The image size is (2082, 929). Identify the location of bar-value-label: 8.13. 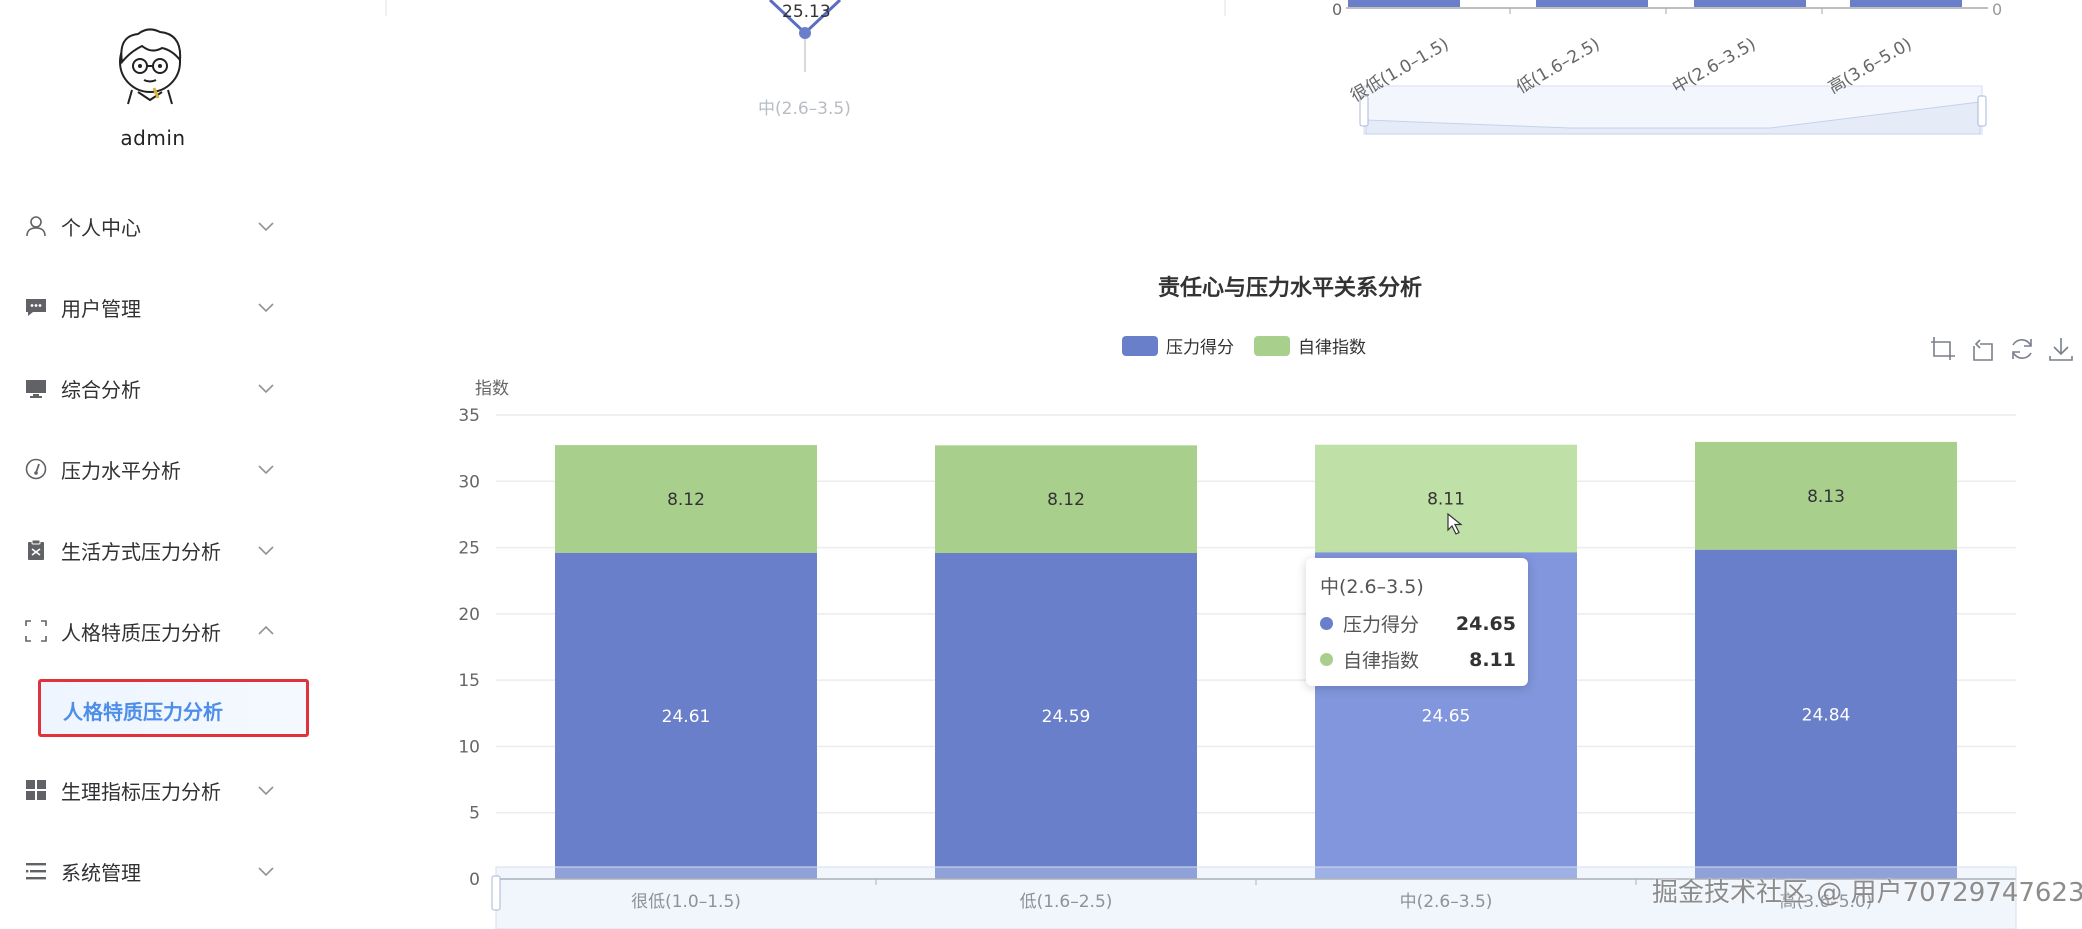
(1826, 497).